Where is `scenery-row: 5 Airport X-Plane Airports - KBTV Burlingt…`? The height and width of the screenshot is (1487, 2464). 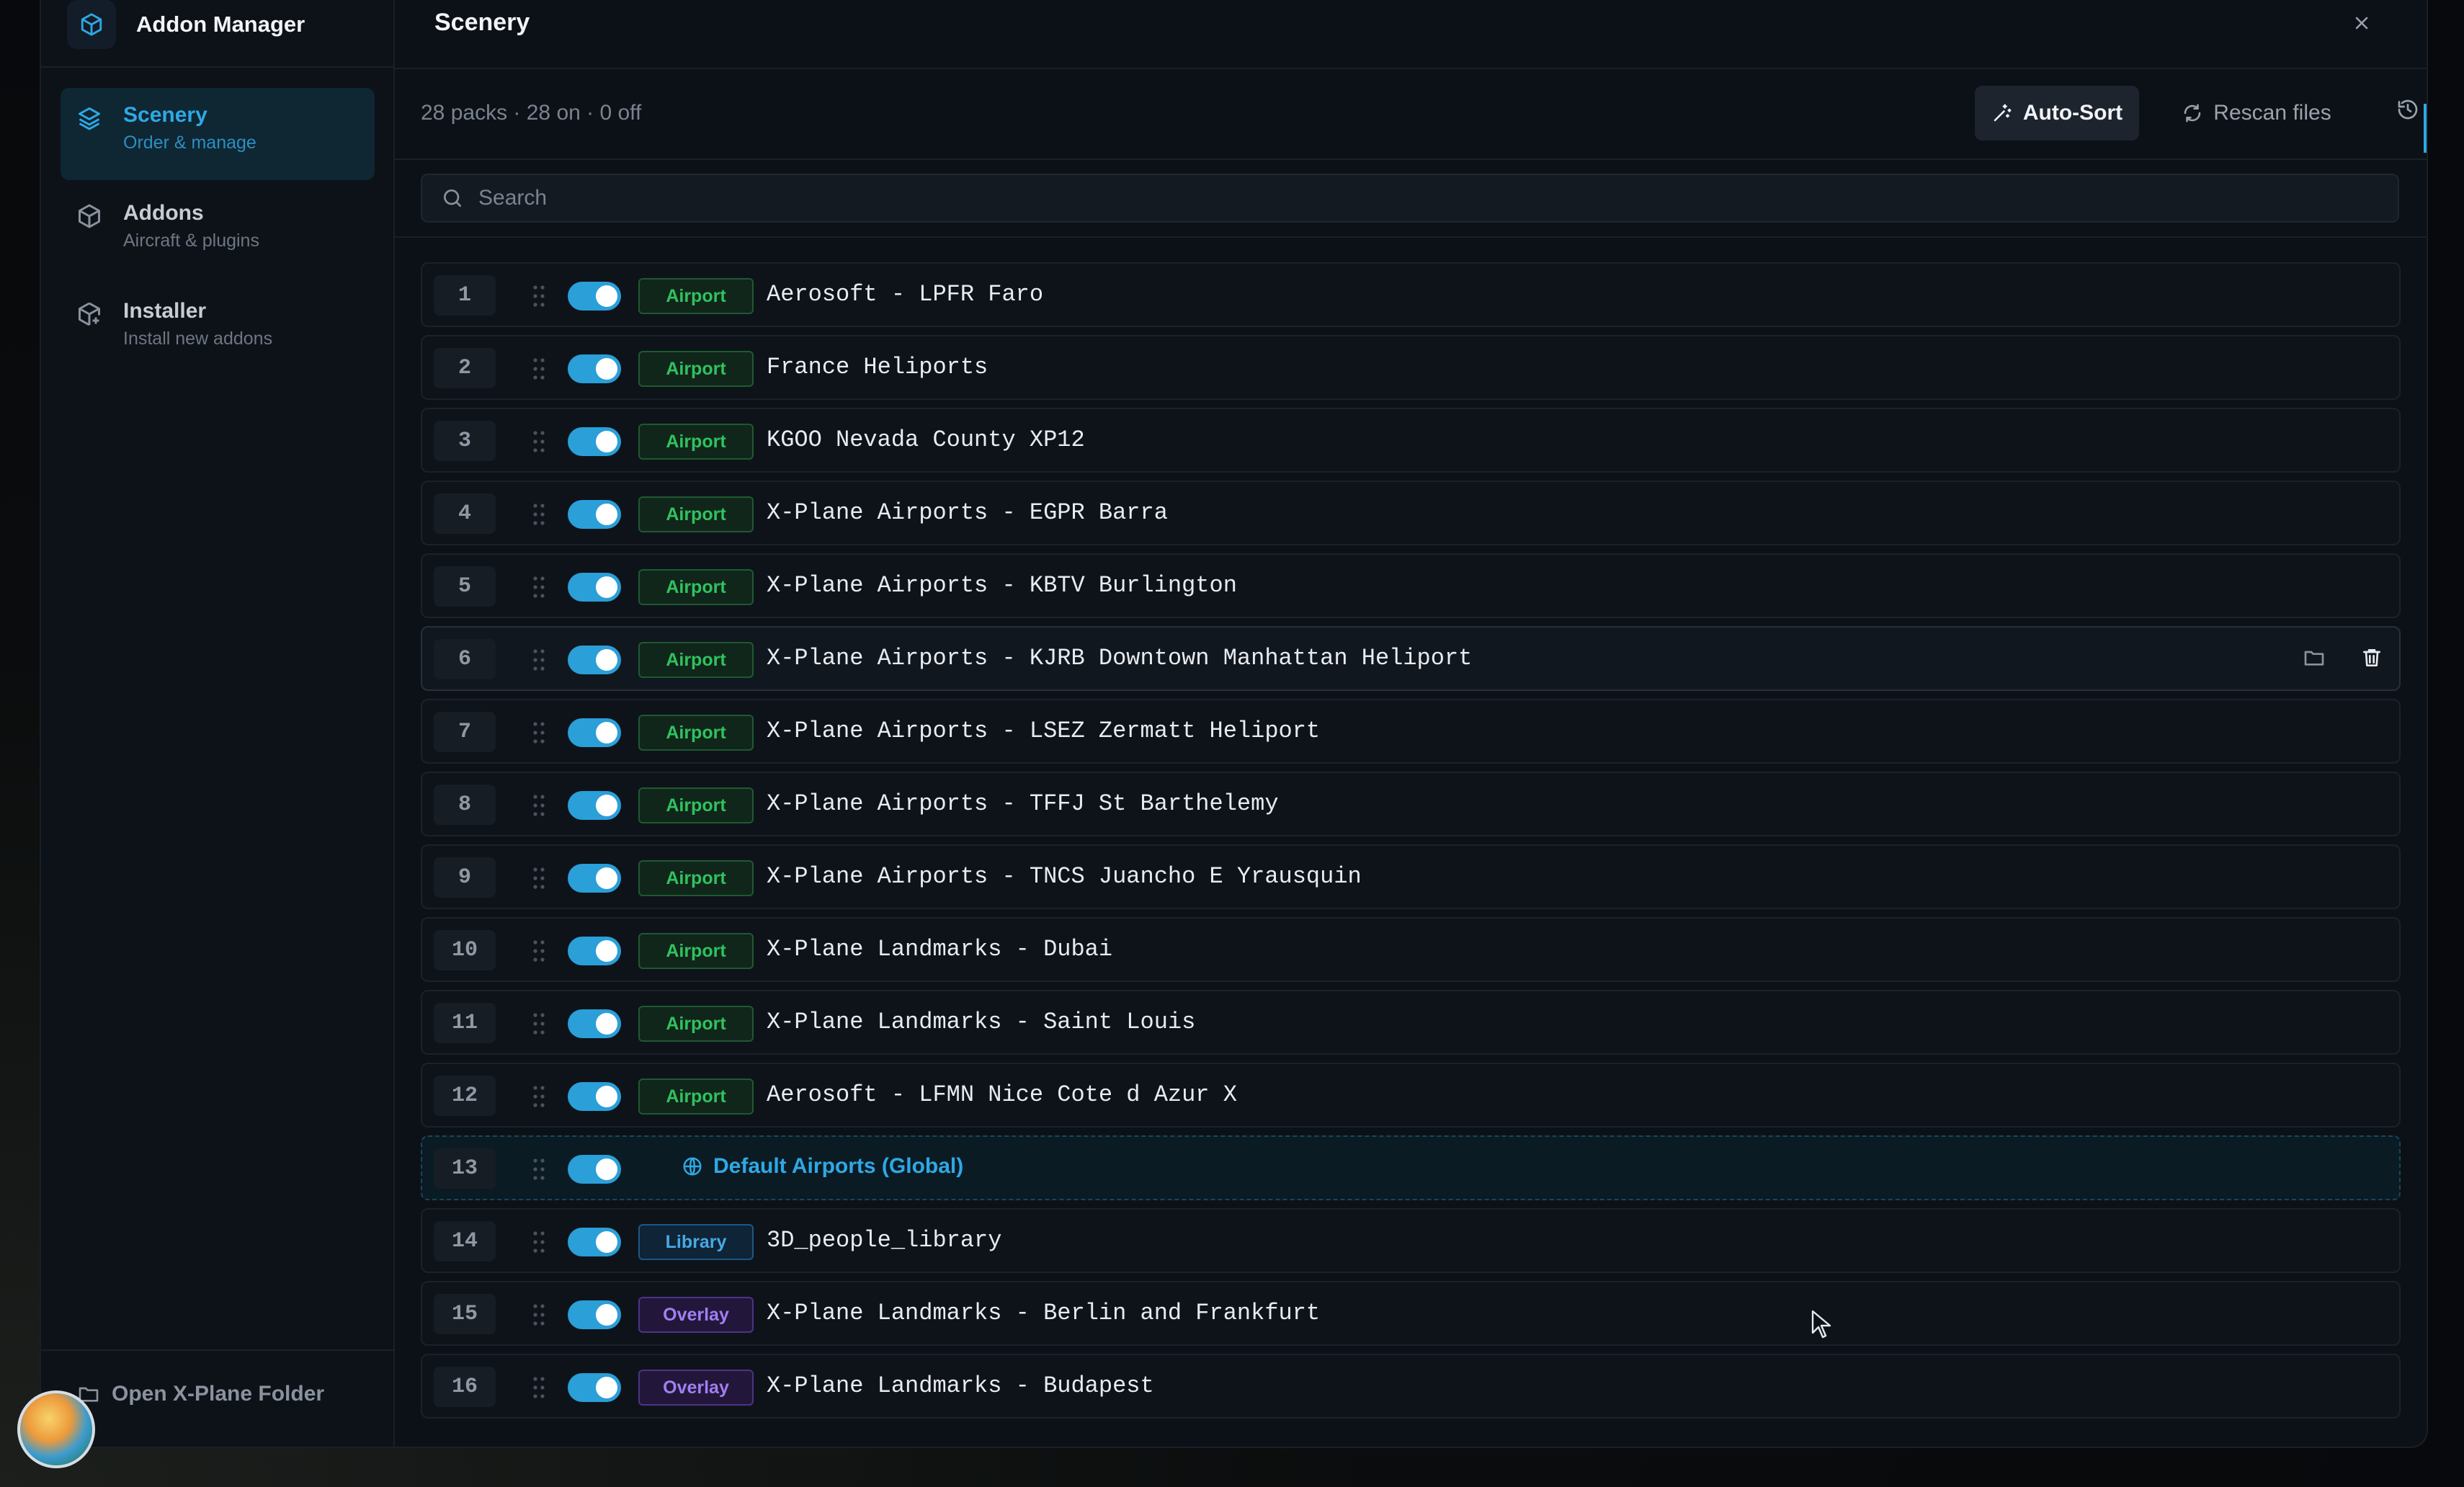 scenery-row: 5 Airport X-Plane Airports - KBTV Burlingt… is located at coordinates (1411, 585).